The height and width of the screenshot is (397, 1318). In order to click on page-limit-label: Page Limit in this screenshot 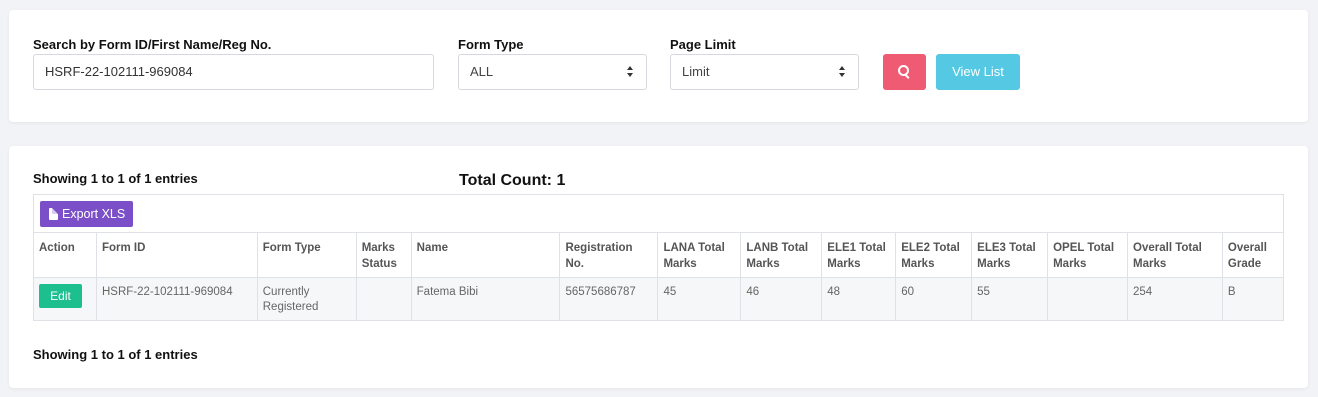, I will do `click(703, 44)`.